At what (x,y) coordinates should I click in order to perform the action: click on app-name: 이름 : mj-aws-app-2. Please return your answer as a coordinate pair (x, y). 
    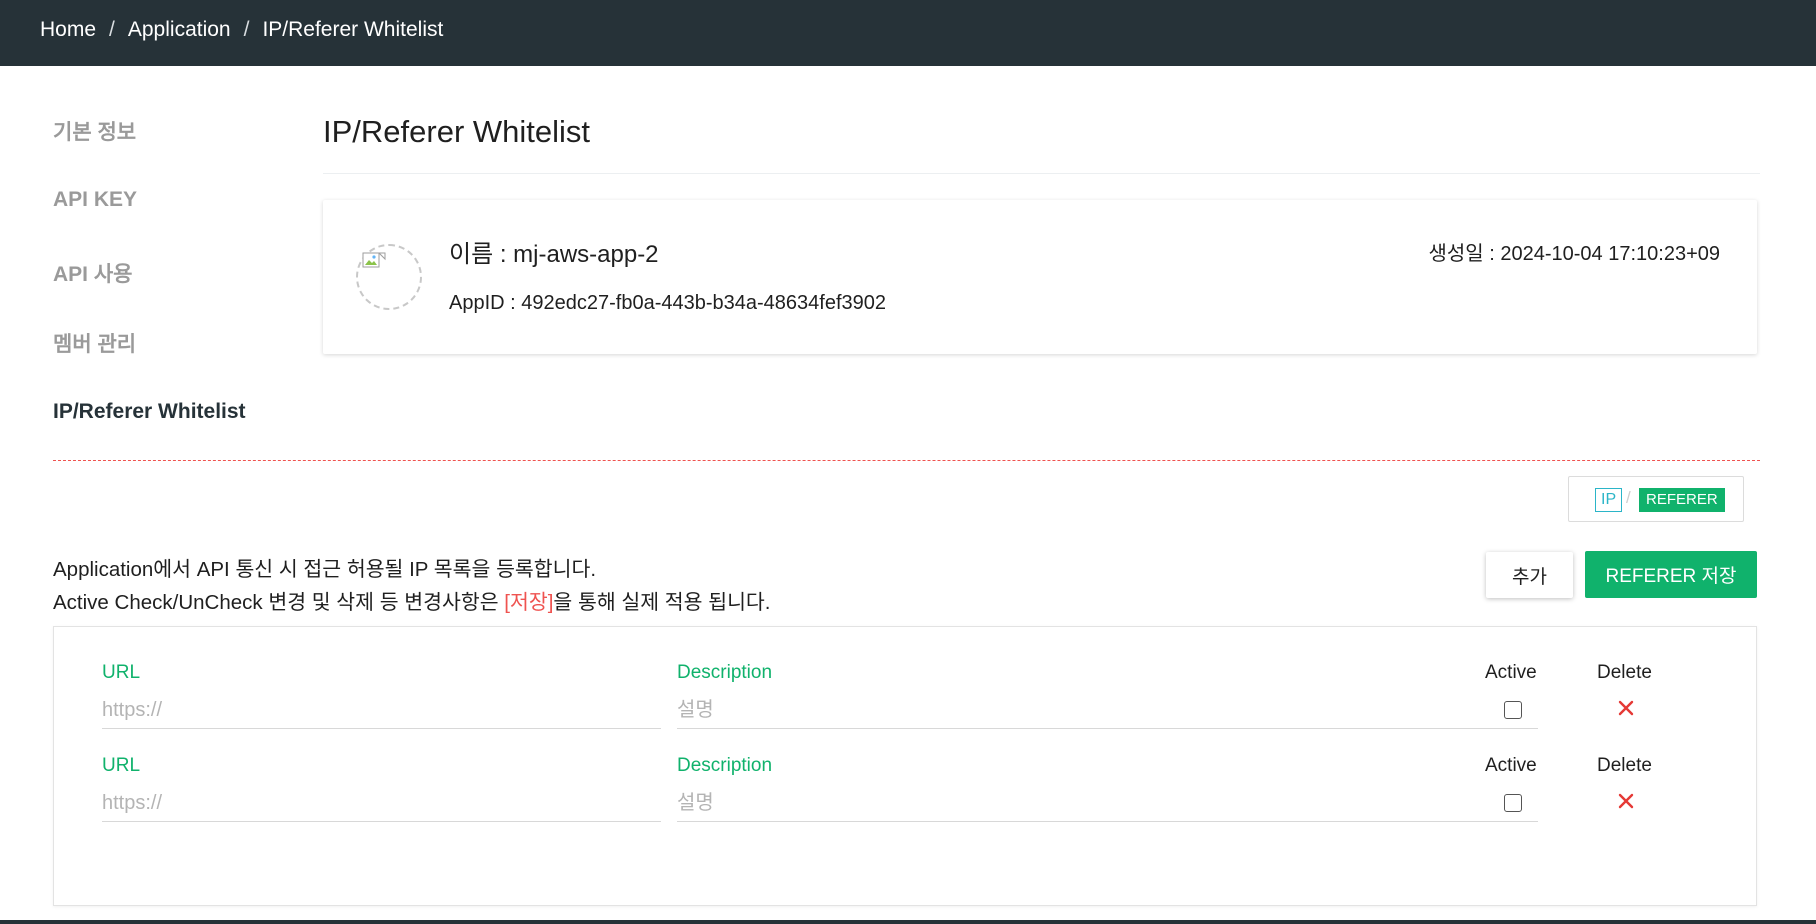
    Looking at the image, I should click on (554, 254).